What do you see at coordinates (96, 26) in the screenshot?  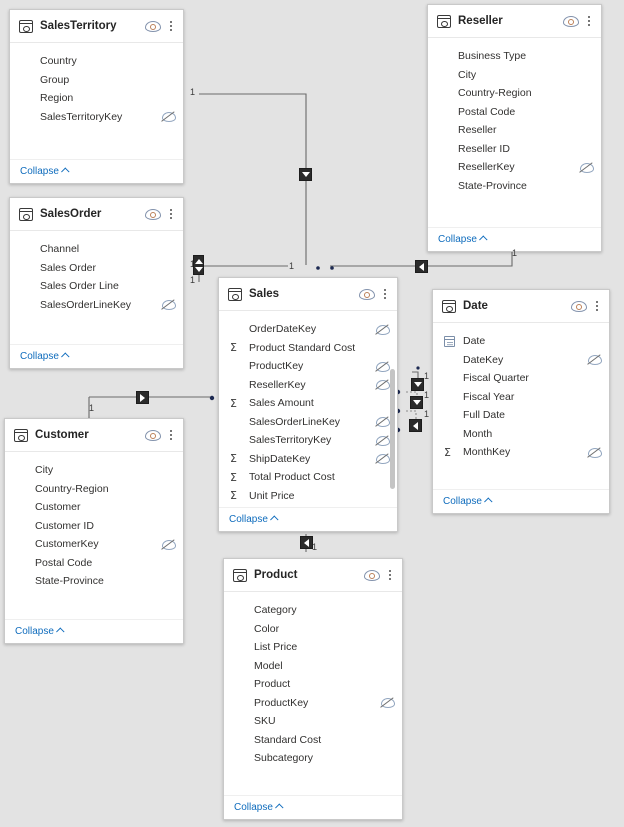 I see `table-header: SalesTerritory` at bounding box center [96, 26].